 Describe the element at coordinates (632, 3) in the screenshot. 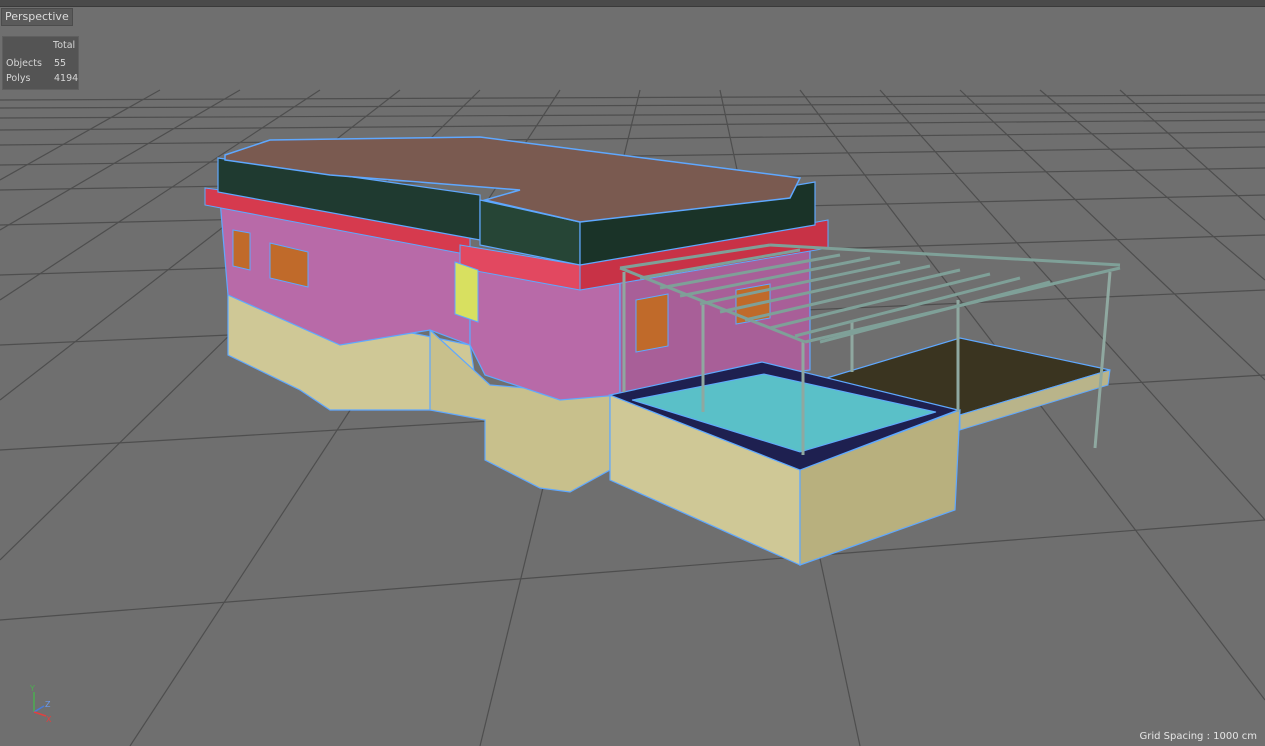

I see `viewport-top-strip` at that location.